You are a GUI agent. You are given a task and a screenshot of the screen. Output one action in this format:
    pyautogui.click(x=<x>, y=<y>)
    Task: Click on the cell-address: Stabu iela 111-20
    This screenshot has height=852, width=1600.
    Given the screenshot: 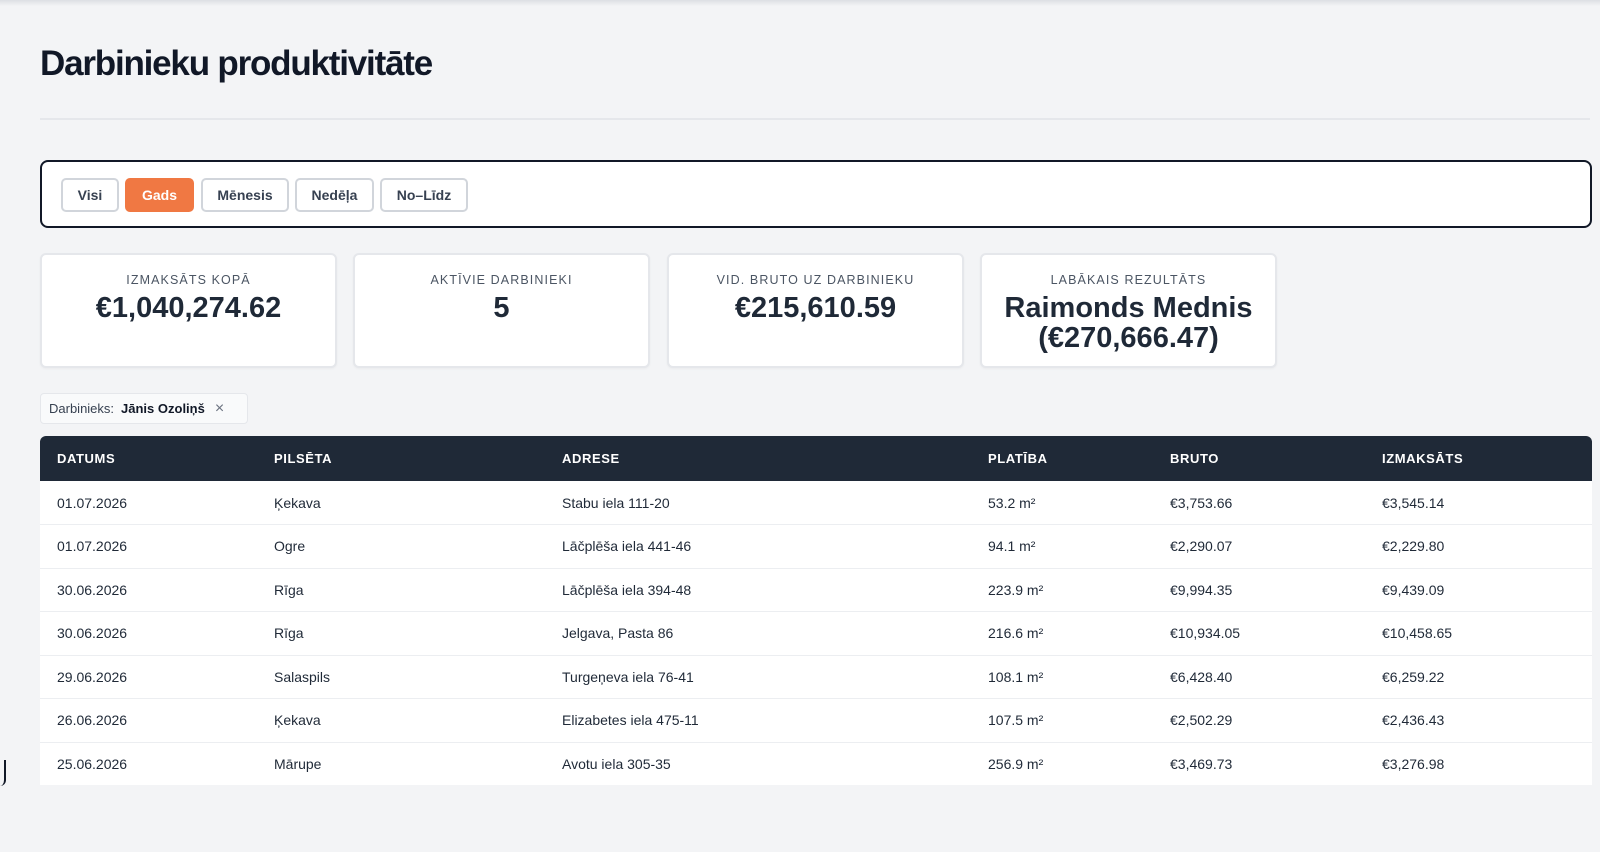 What is the action you would take?
    pyautogui.click(x=616, y=502)
    